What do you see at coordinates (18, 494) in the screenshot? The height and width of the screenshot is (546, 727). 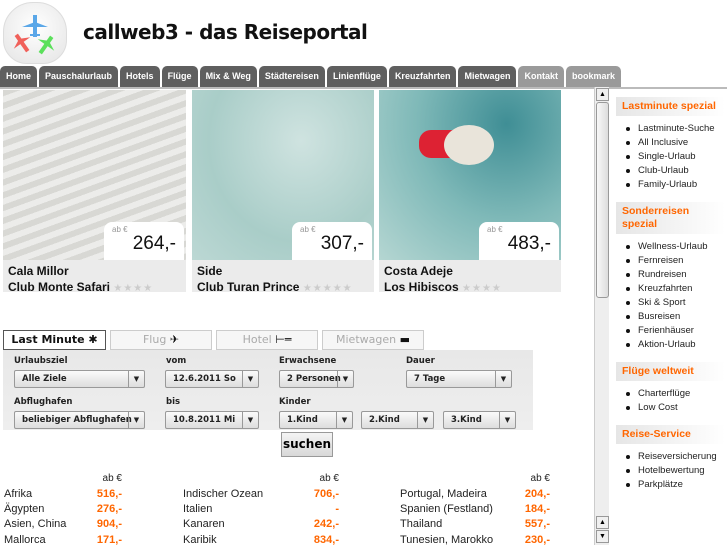 I see `destination-link: Afrika` at bounding box center [18, 494].